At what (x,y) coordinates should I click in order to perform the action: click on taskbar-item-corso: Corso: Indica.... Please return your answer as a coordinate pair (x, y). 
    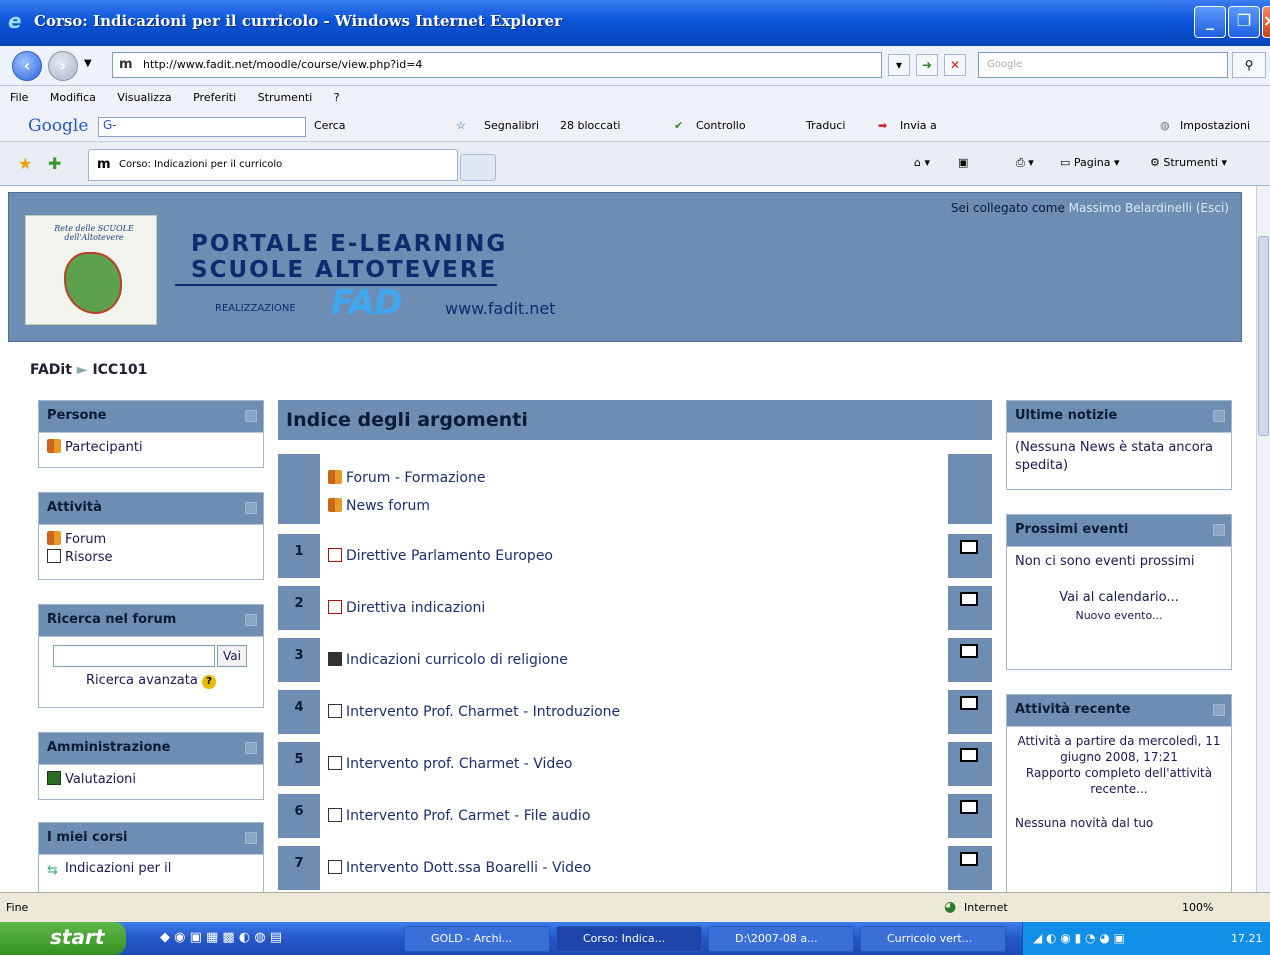
    Looking at the image, I should click on (629, 939).